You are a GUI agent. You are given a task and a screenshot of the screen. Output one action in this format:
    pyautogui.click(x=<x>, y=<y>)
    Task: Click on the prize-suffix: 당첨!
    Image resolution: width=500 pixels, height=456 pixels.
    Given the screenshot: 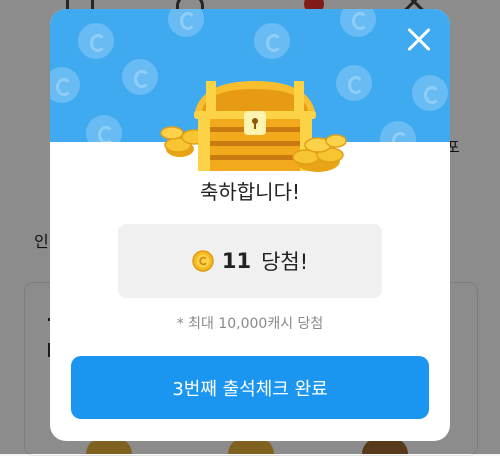 What is the action you would take?
    pyautogui.click(x=285, y=262)
    